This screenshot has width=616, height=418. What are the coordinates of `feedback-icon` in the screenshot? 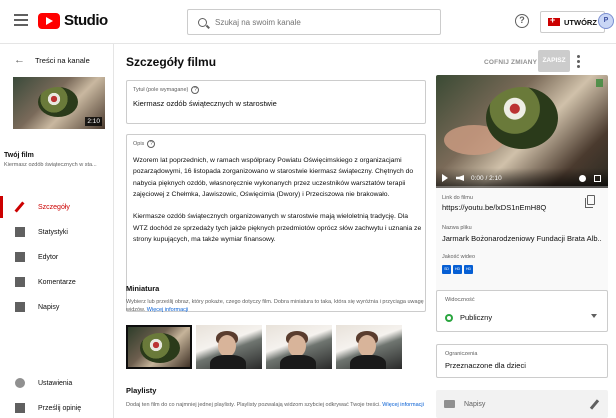 It's located at (20, 408).